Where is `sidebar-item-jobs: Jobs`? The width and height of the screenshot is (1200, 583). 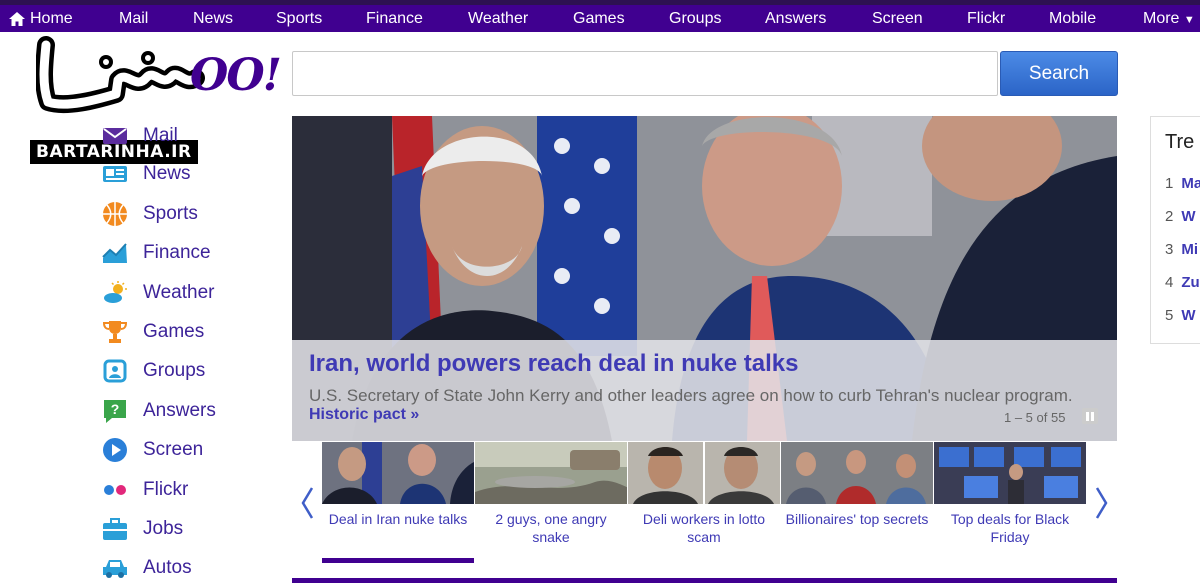
sidebar-item-jobs: Jobs is located at coordinates (141, 529).